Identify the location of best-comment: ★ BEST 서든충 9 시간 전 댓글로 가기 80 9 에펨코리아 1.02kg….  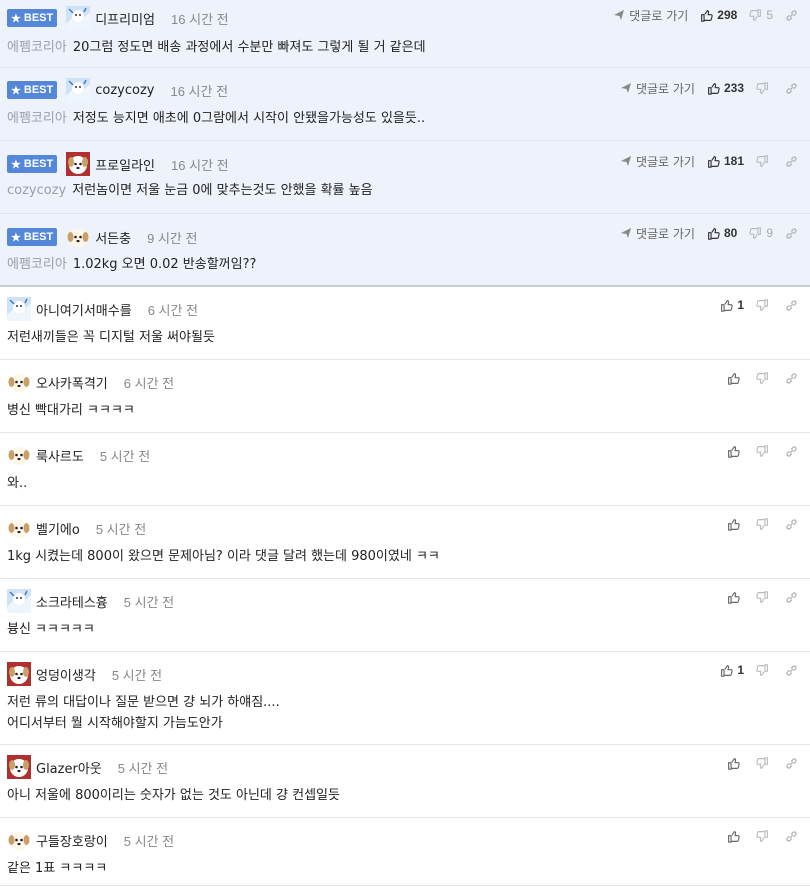
(405, 250).